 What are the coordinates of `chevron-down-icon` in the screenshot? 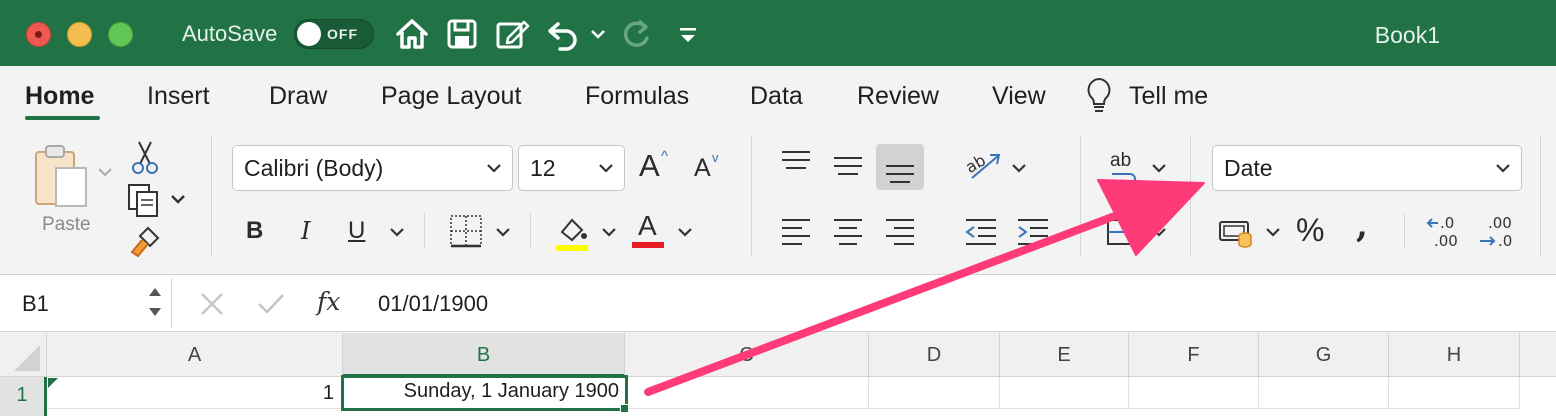 It's located at (1503, 168).